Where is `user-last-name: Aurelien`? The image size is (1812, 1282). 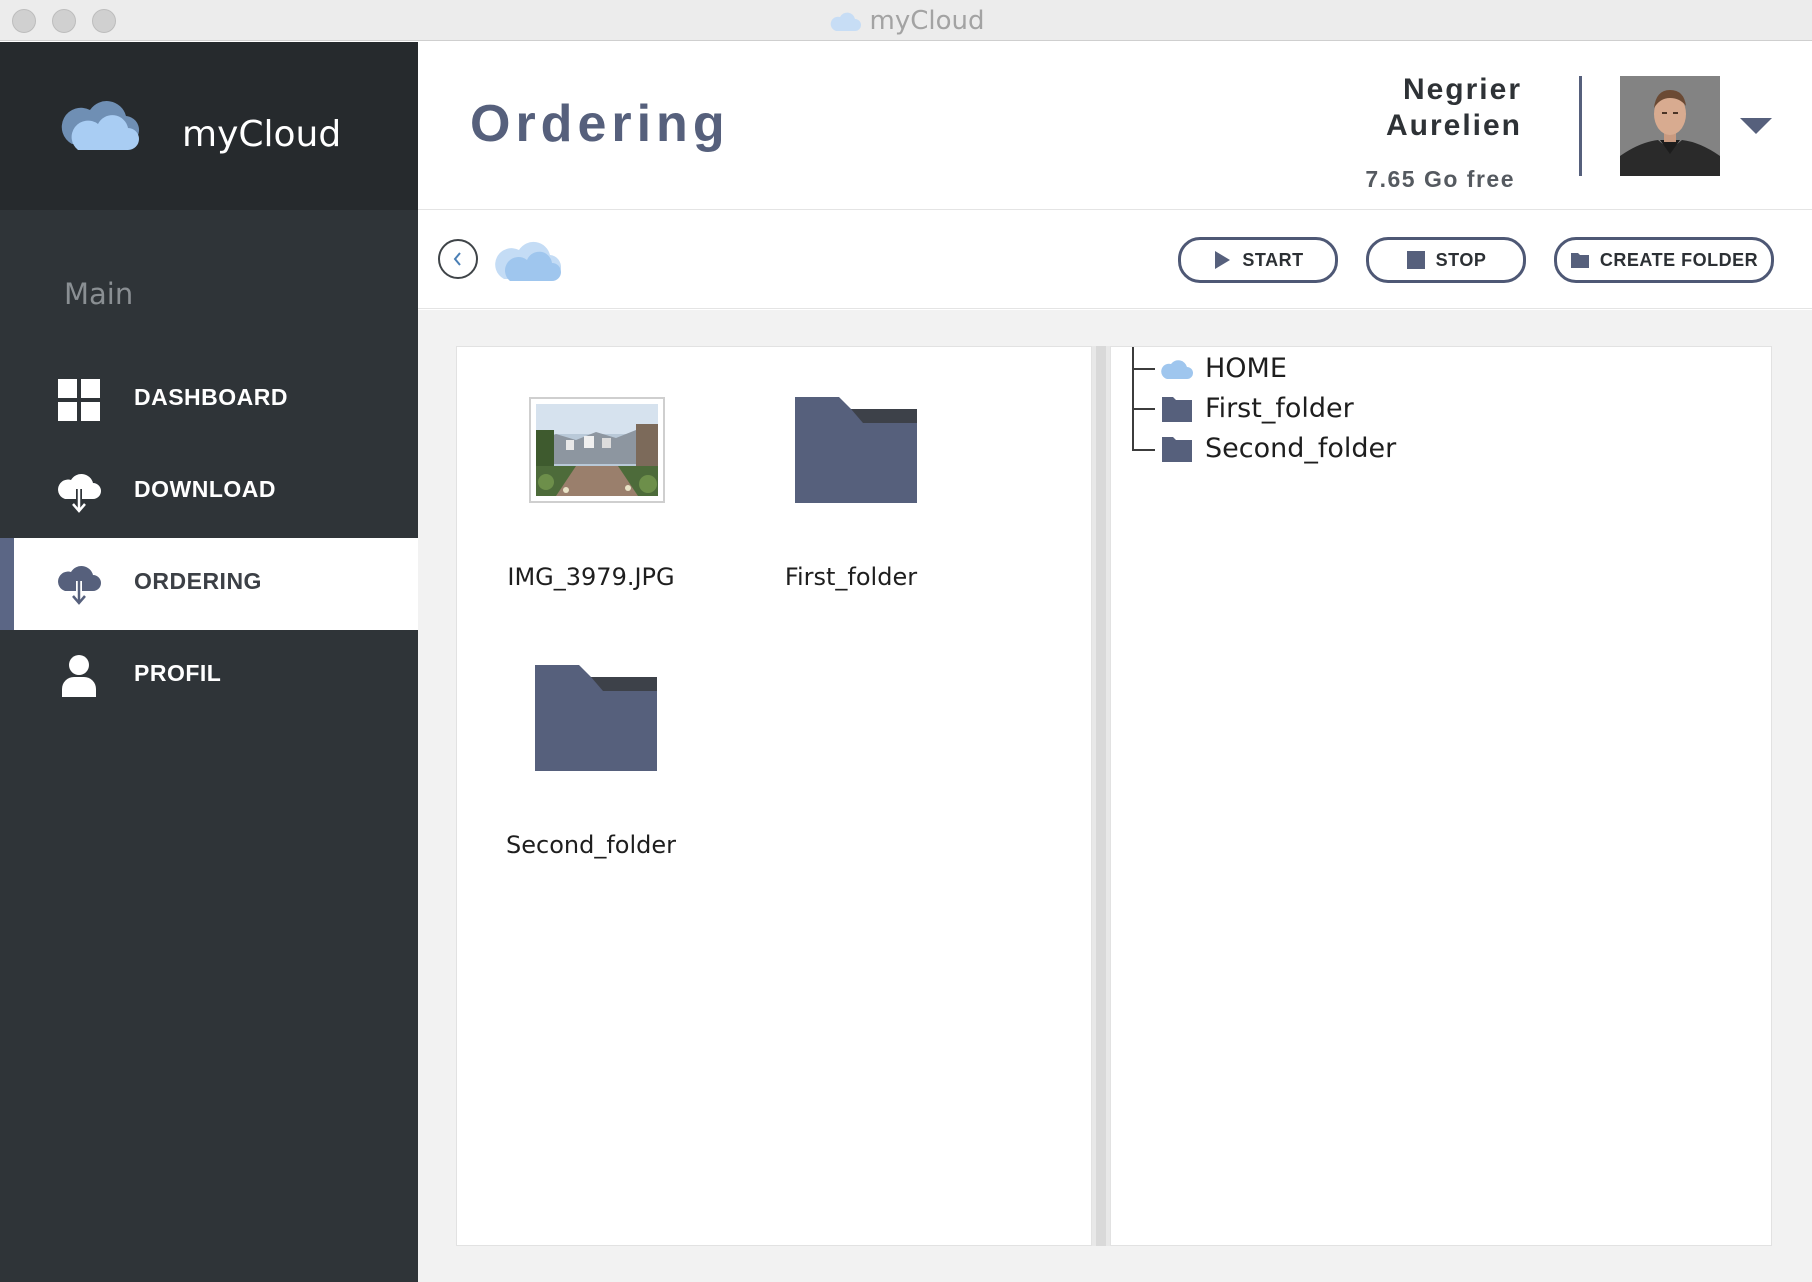
user-last-name: Aurelien is located at coordinates (1453, 125).